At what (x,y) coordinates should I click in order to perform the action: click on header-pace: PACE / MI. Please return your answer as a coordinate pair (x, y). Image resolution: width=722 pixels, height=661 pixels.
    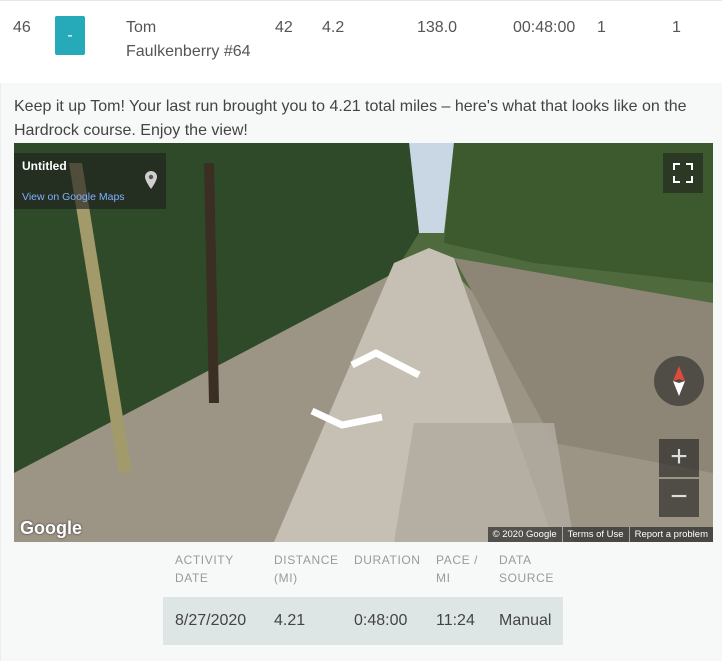
    Looking at the image, I should click on (457, 569).